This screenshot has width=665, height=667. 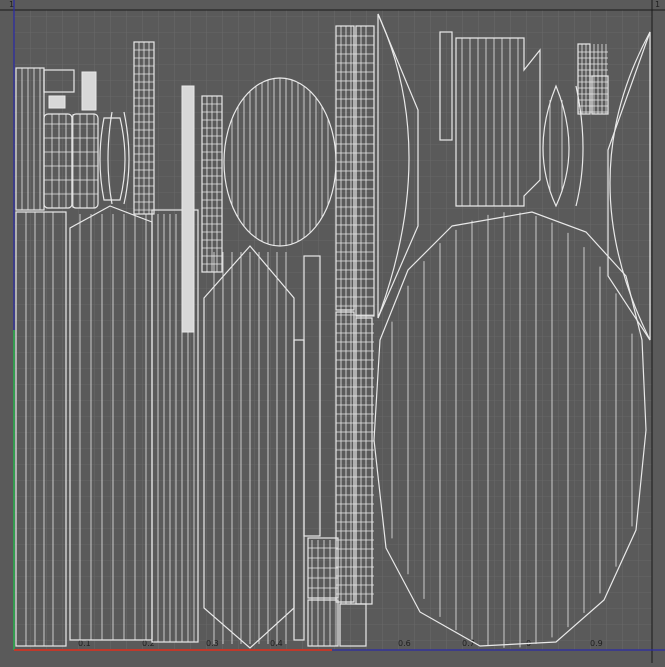 What do you see at coordinates (596, 643) in the screenshot?
I see `u-tick-label: 0.9` at bounding box center [596, 643].